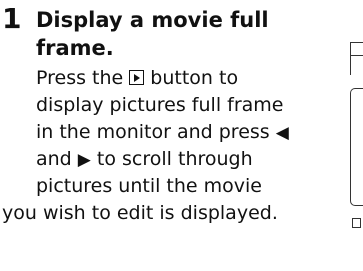 This screenshot has width=363, height=271. I want to click on instruction-line-2: display pictures full frame, so click(159, 105).